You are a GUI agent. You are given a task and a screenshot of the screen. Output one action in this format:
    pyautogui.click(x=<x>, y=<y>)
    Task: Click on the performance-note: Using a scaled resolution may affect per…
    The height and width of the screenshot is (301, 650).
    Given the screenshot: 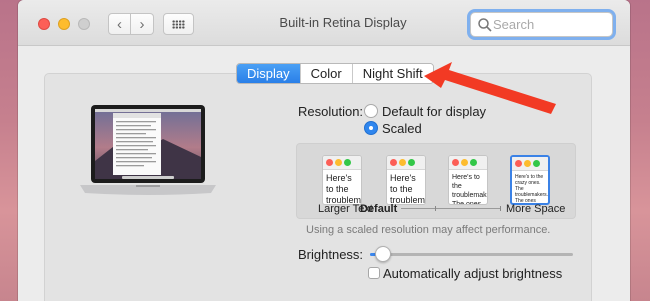 What is the action you would take?
    pyautogui.click(x=428, y=230)
    